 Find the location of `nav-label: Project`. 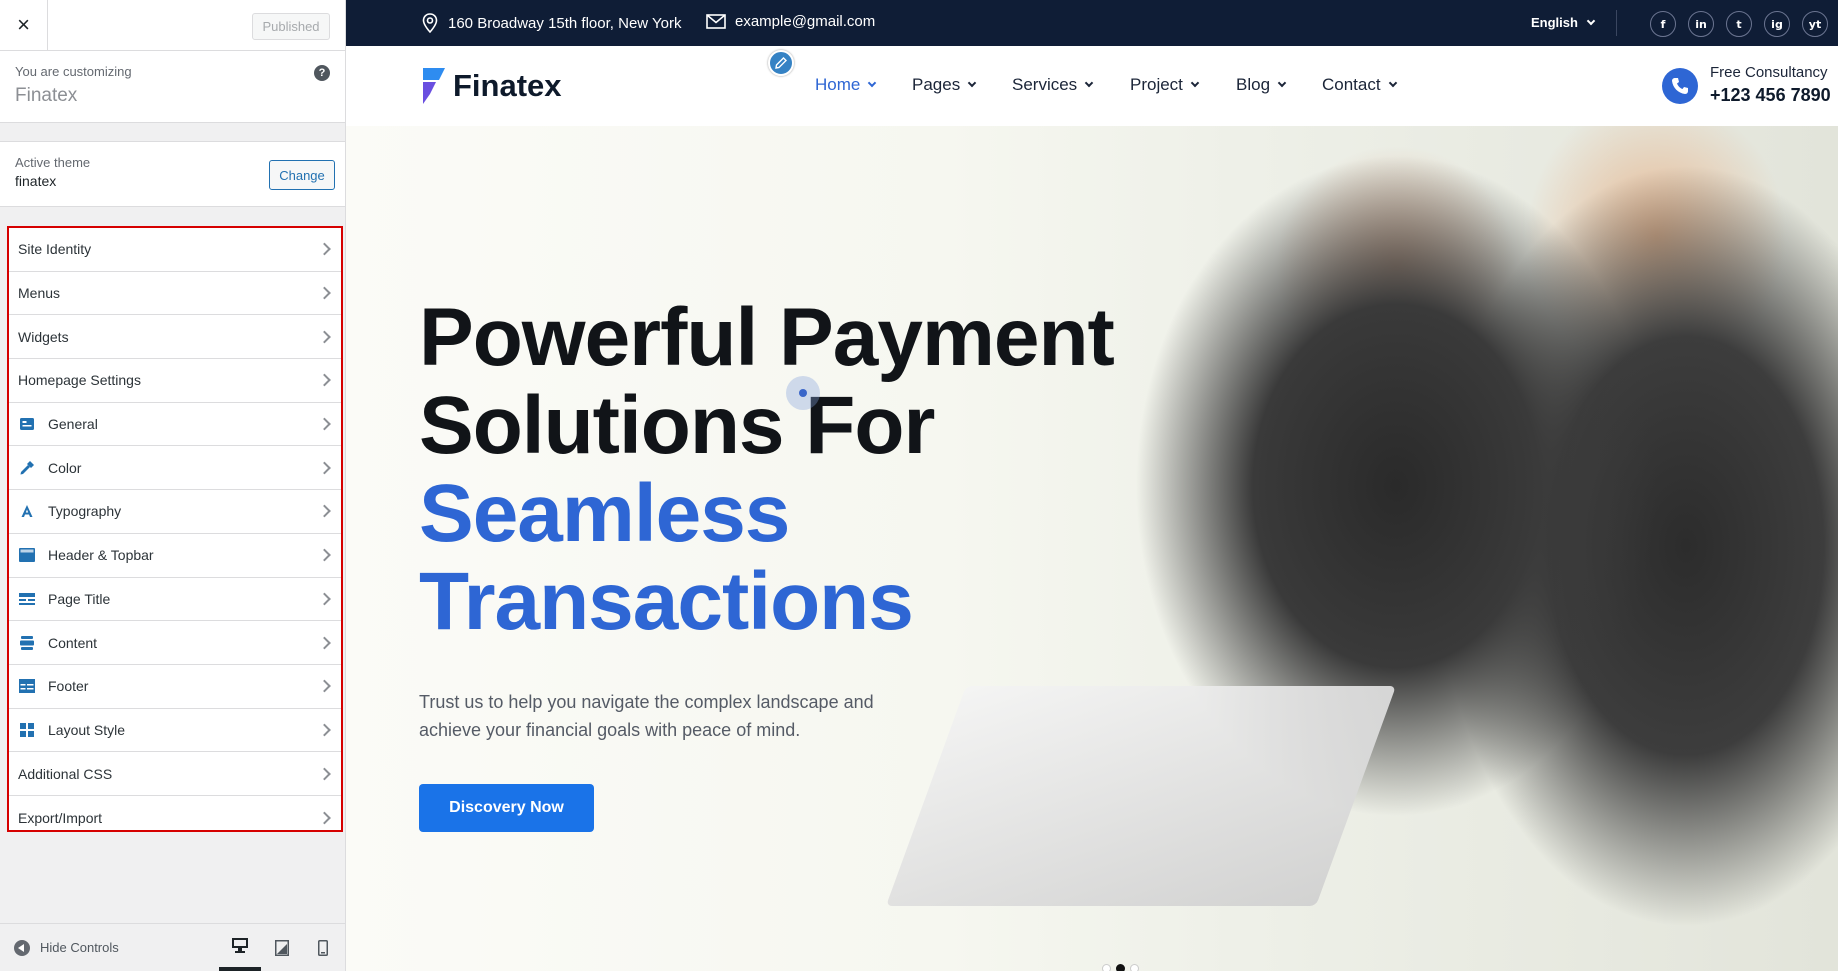

nav-label: Project is located at coordinates (1156, 84).